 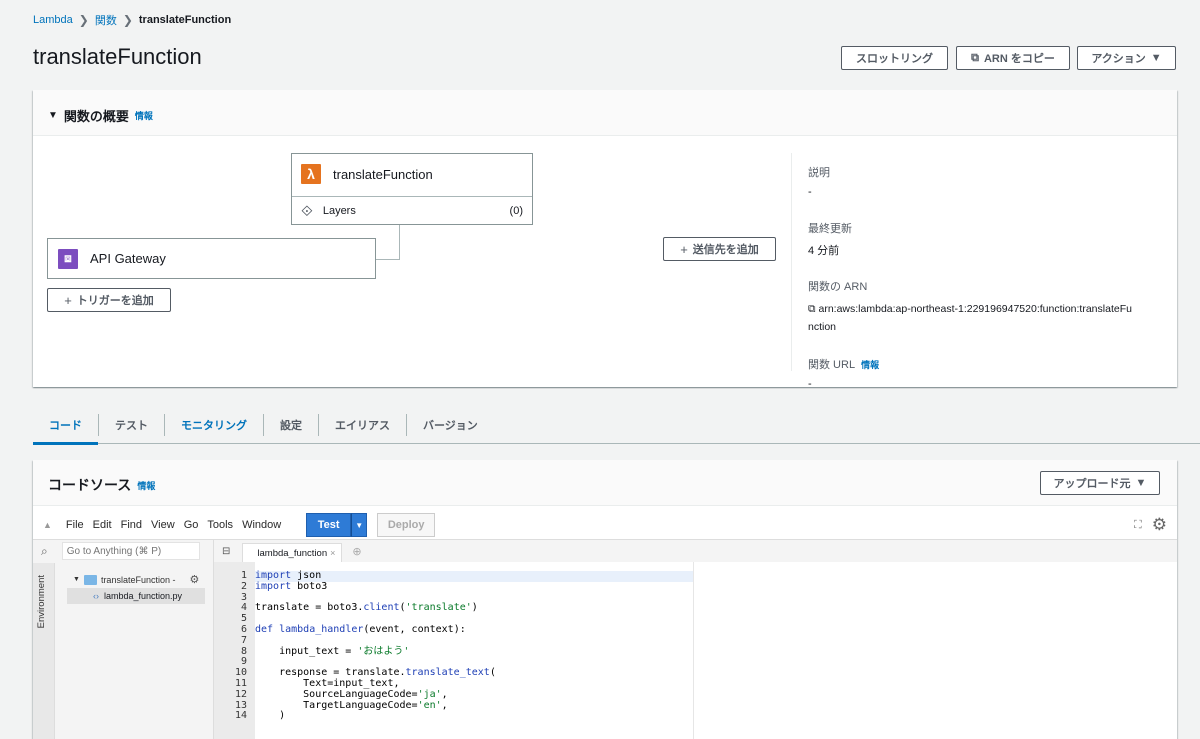 What do you see at coordinates (109, 300) in the screenshot?
I see `add-trigger-button: + トリガーを追加` at bounding box center [109, 300].